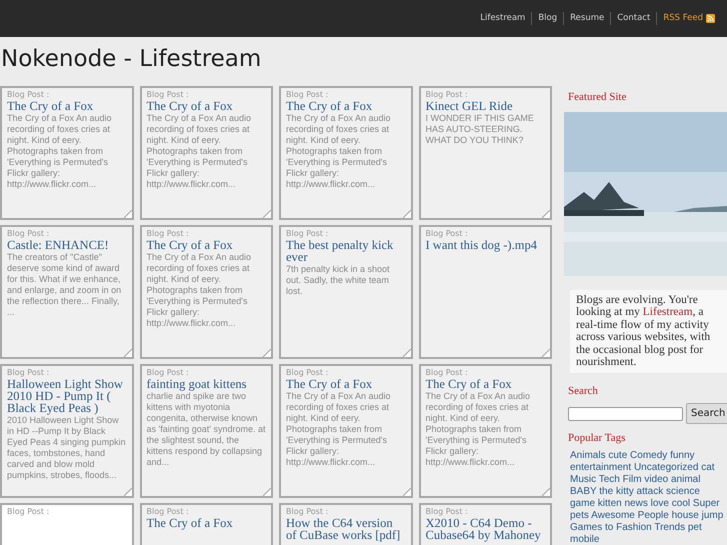 This screenshot has width=727, height=545. Describe the element at coordinates (636, 503) in the screenshot. I see `tag-link: news` at that location.